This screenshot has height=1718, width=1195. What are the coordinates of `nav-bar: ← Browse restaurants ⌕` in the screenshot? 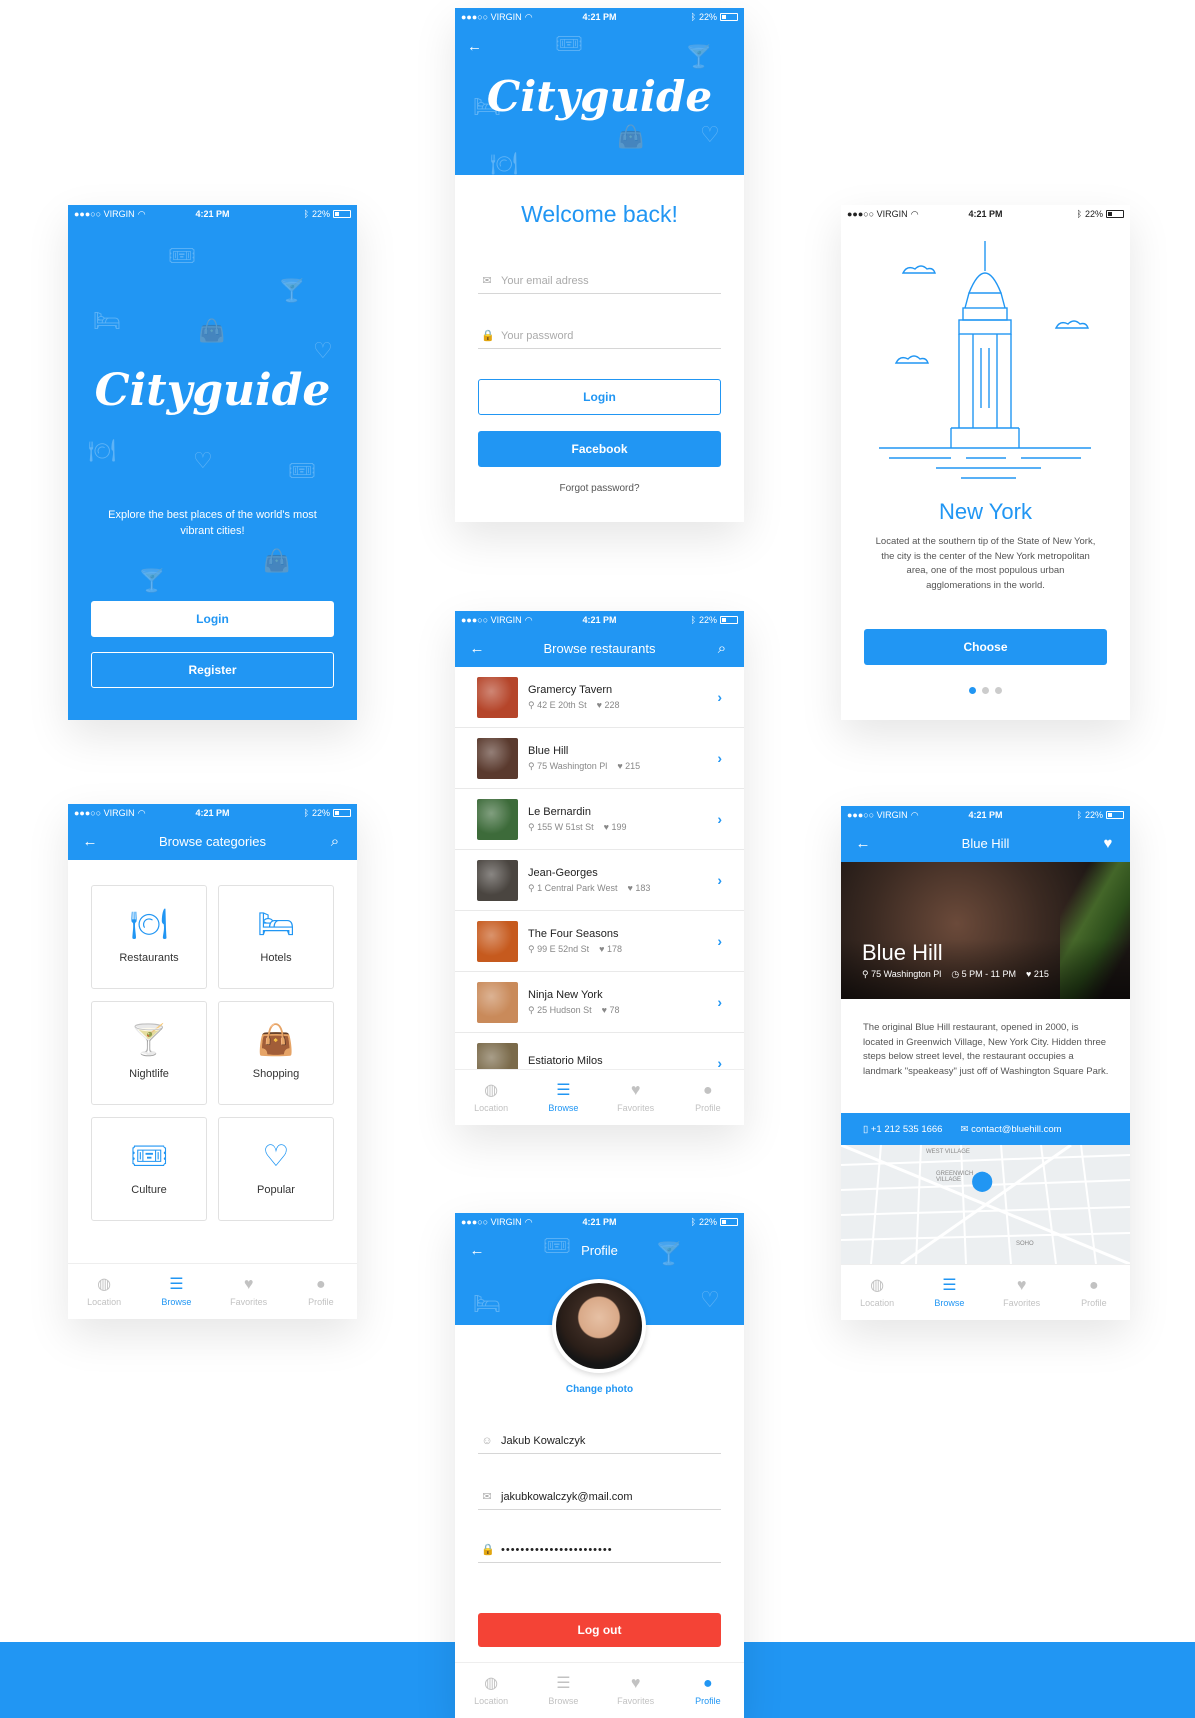 It's located at (599, 648).